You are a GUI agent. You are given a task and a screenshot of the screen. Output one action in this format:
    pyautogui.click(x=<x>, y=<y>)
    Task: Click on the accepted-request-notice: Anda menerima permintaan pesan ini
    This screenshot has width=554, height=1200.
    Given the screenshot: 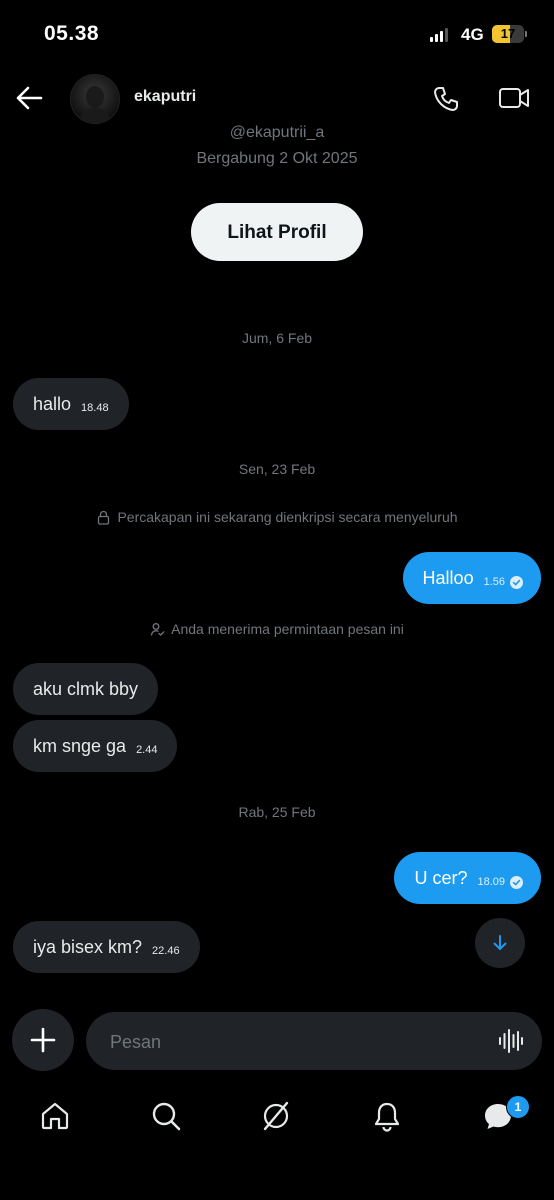 What is the action you would take?
    pyautogui.click(x=277, y=629)
    